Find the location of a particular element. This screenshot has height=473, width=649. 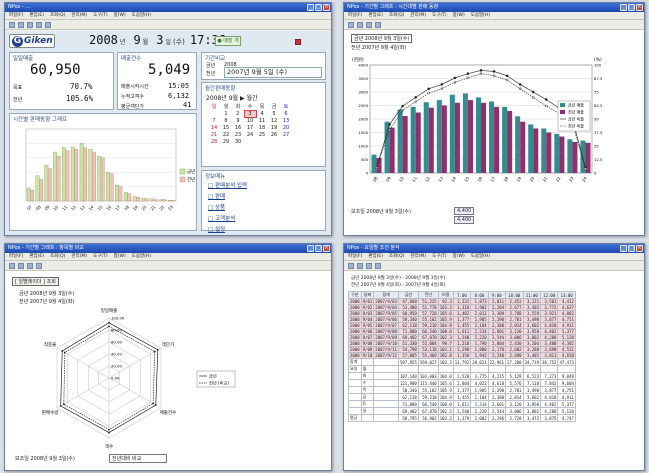

calendar-day: 24 is located at coordinates (250, 135).